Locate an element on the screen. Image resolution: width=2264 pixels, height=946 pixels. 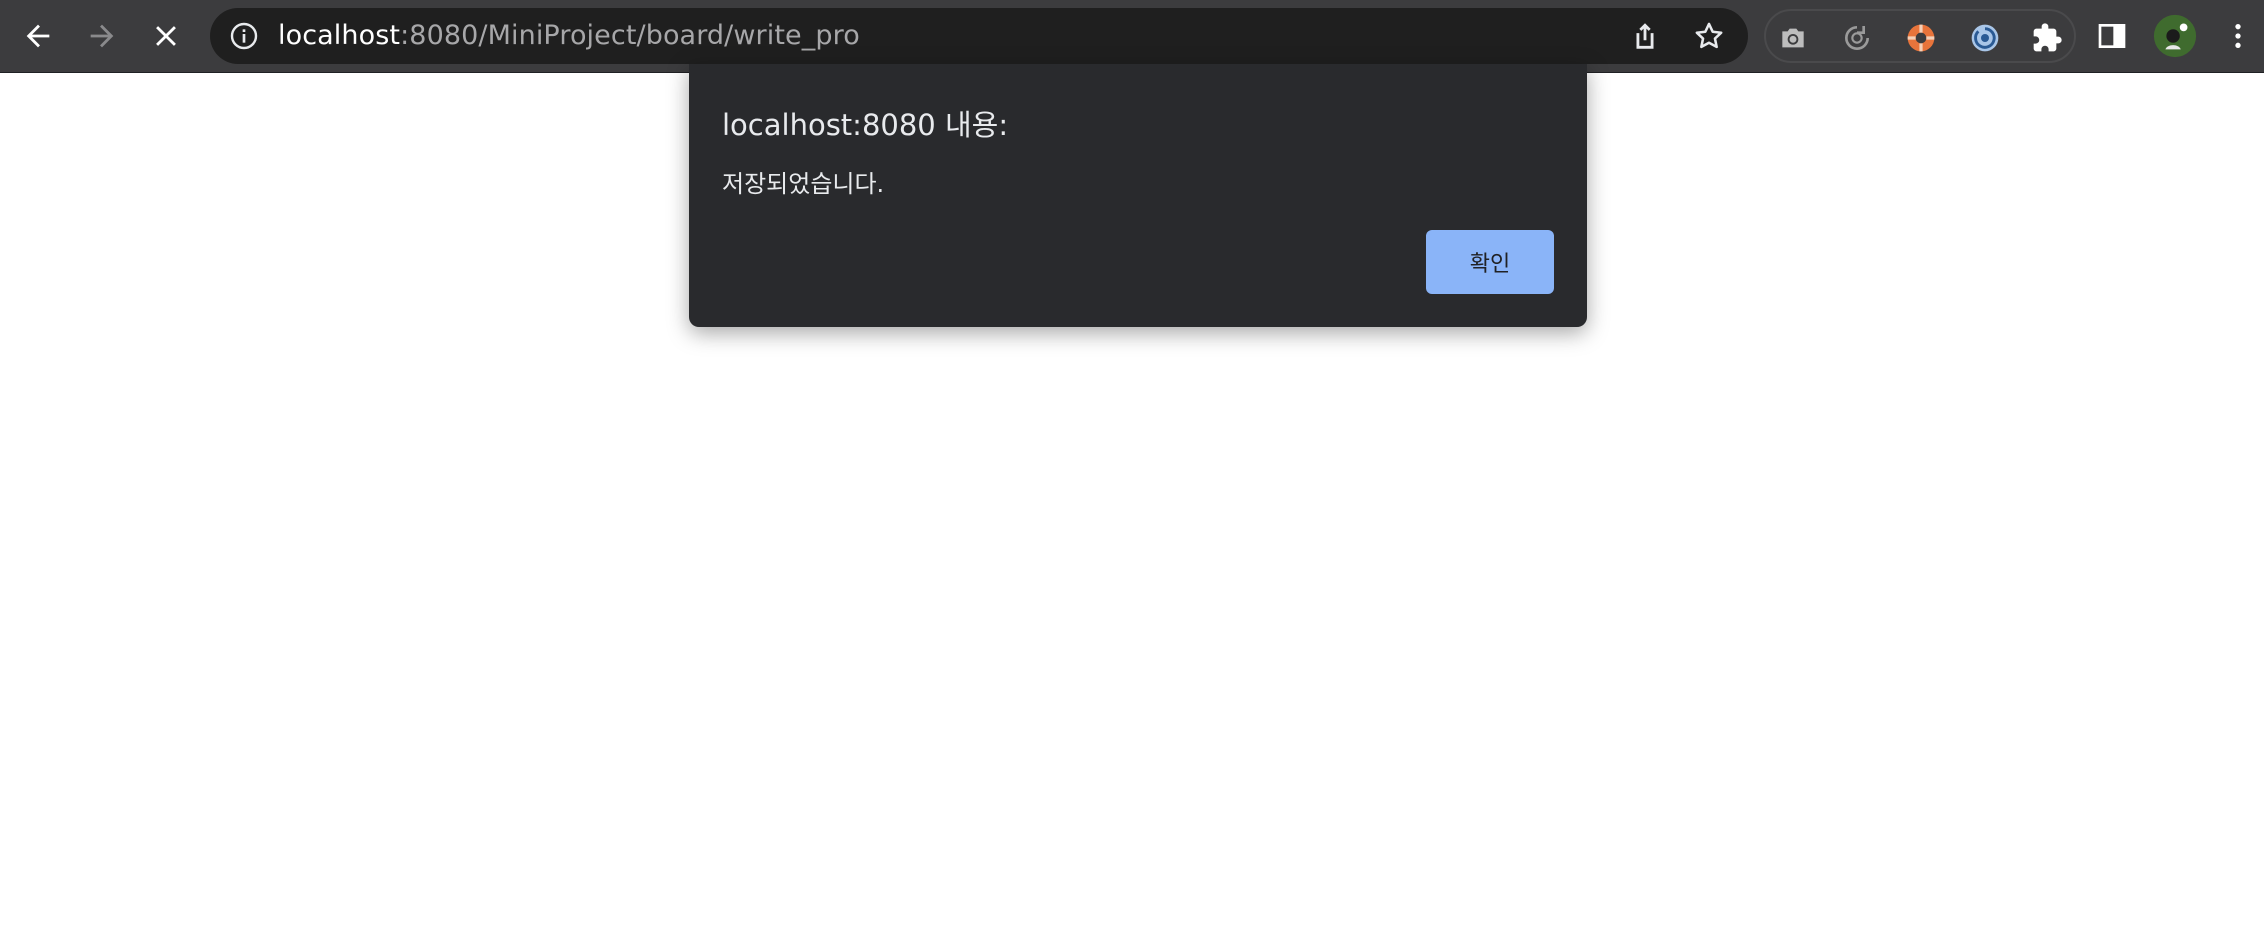
forward-button is located at coordinates (102, 36).